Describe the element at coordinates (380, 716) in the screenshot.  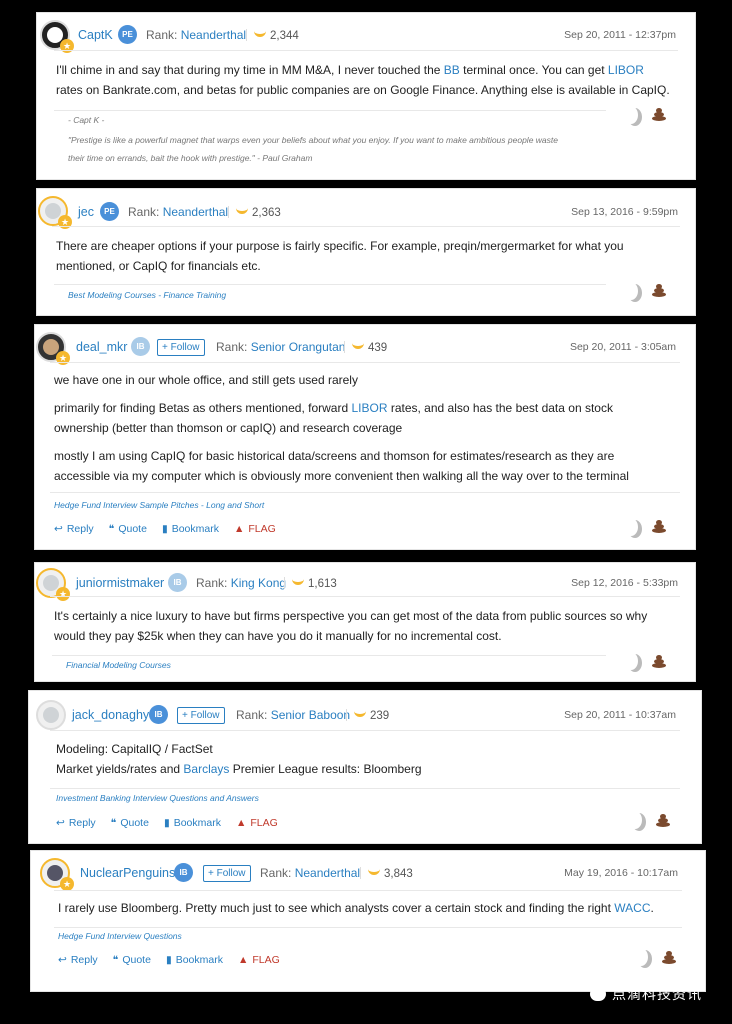
I see `banana-value: 239` at that location.